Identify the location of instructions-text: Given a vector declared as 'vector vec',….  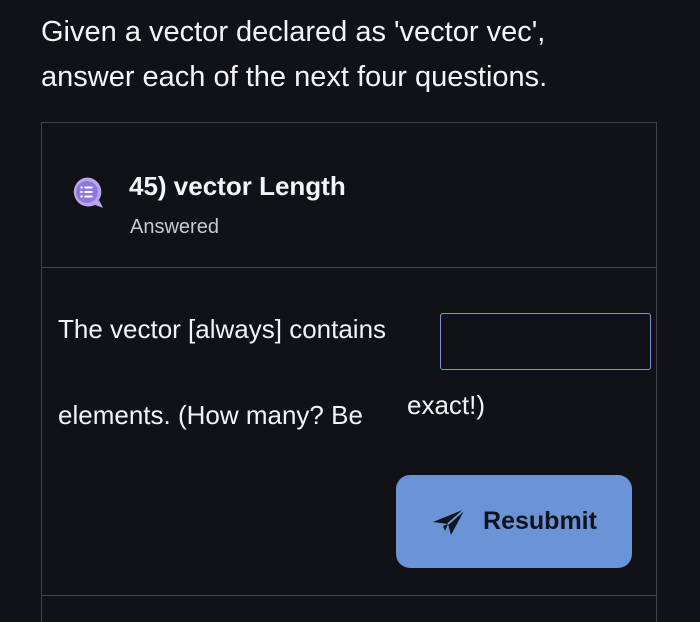
(351, 55).